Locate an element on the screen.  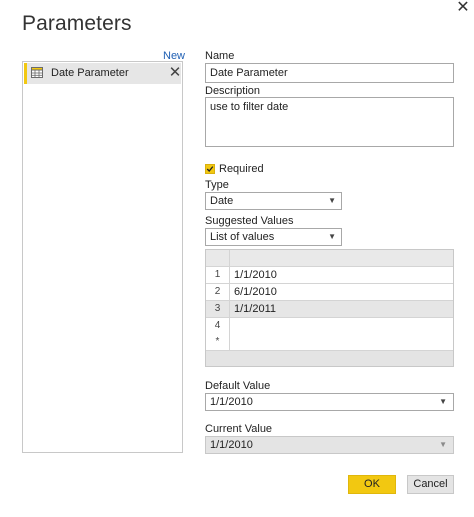
current-value-label: Current Value is located at coordinates (239, 429).